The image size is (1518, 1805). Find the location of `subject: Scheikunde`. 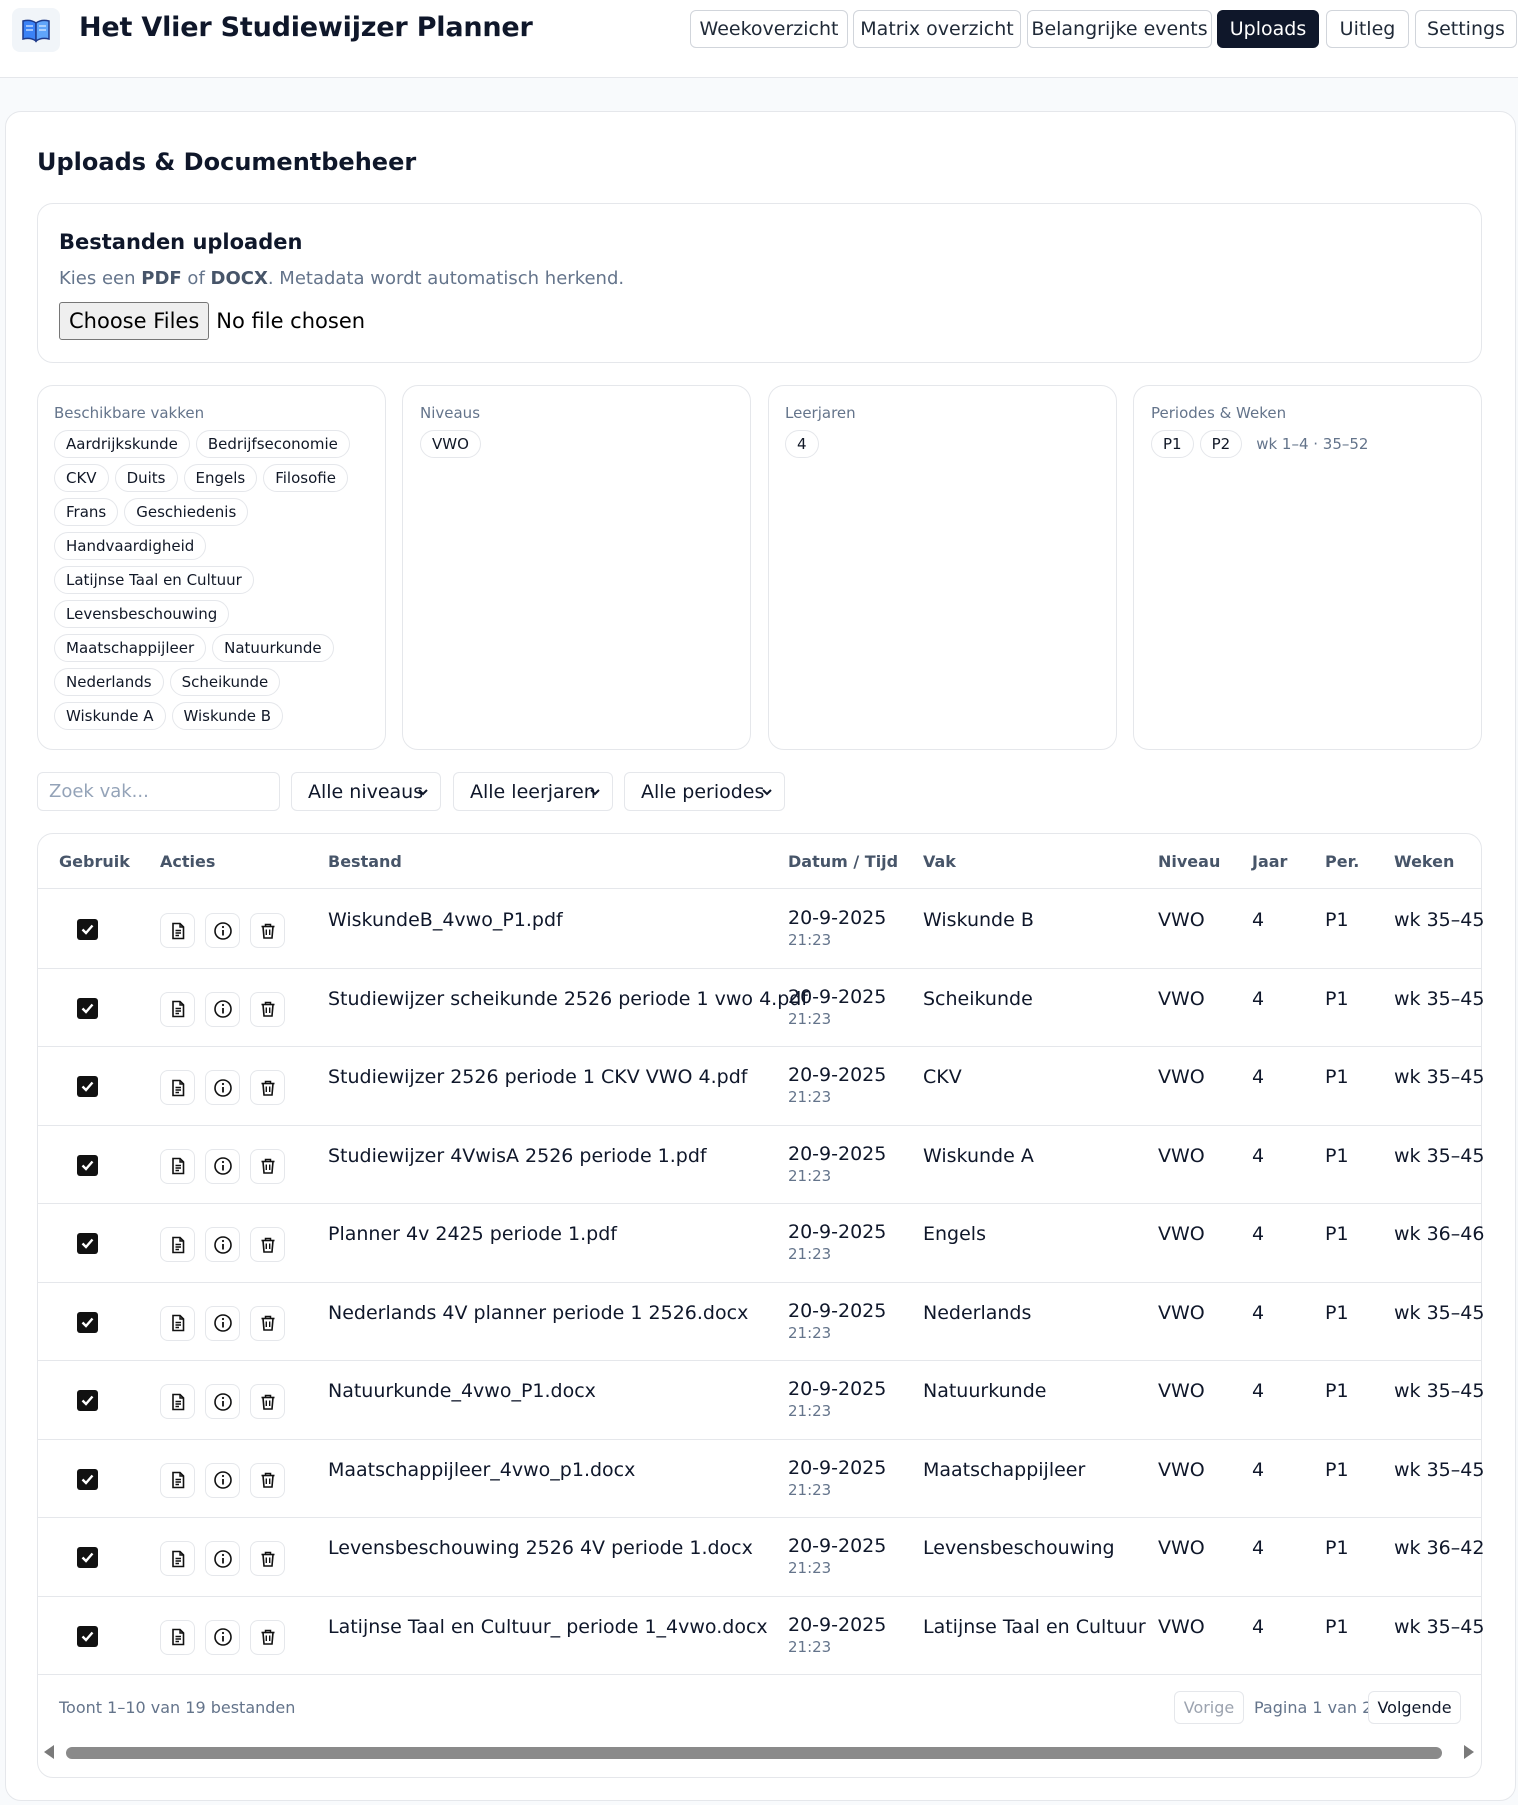

subject: Scheikunde is located at coordinates (978, 998).